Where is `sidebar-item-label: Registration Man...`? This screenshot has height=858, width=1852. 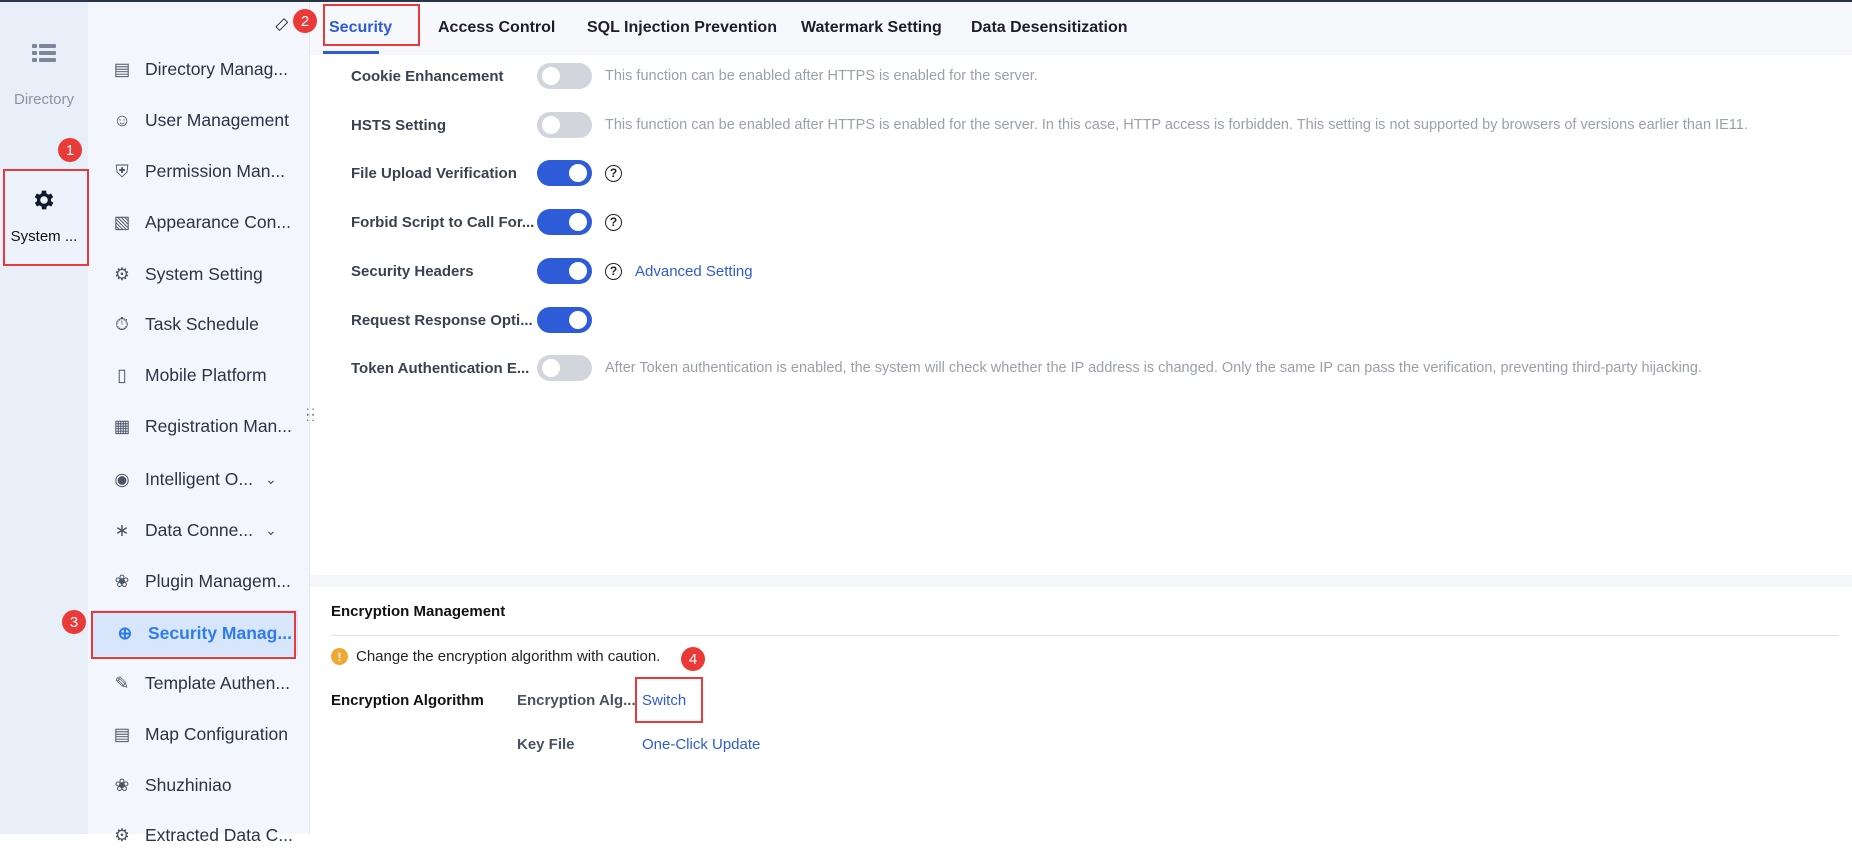 sidebar-item-label: Registration Man... is located at coordinates (218, 425).